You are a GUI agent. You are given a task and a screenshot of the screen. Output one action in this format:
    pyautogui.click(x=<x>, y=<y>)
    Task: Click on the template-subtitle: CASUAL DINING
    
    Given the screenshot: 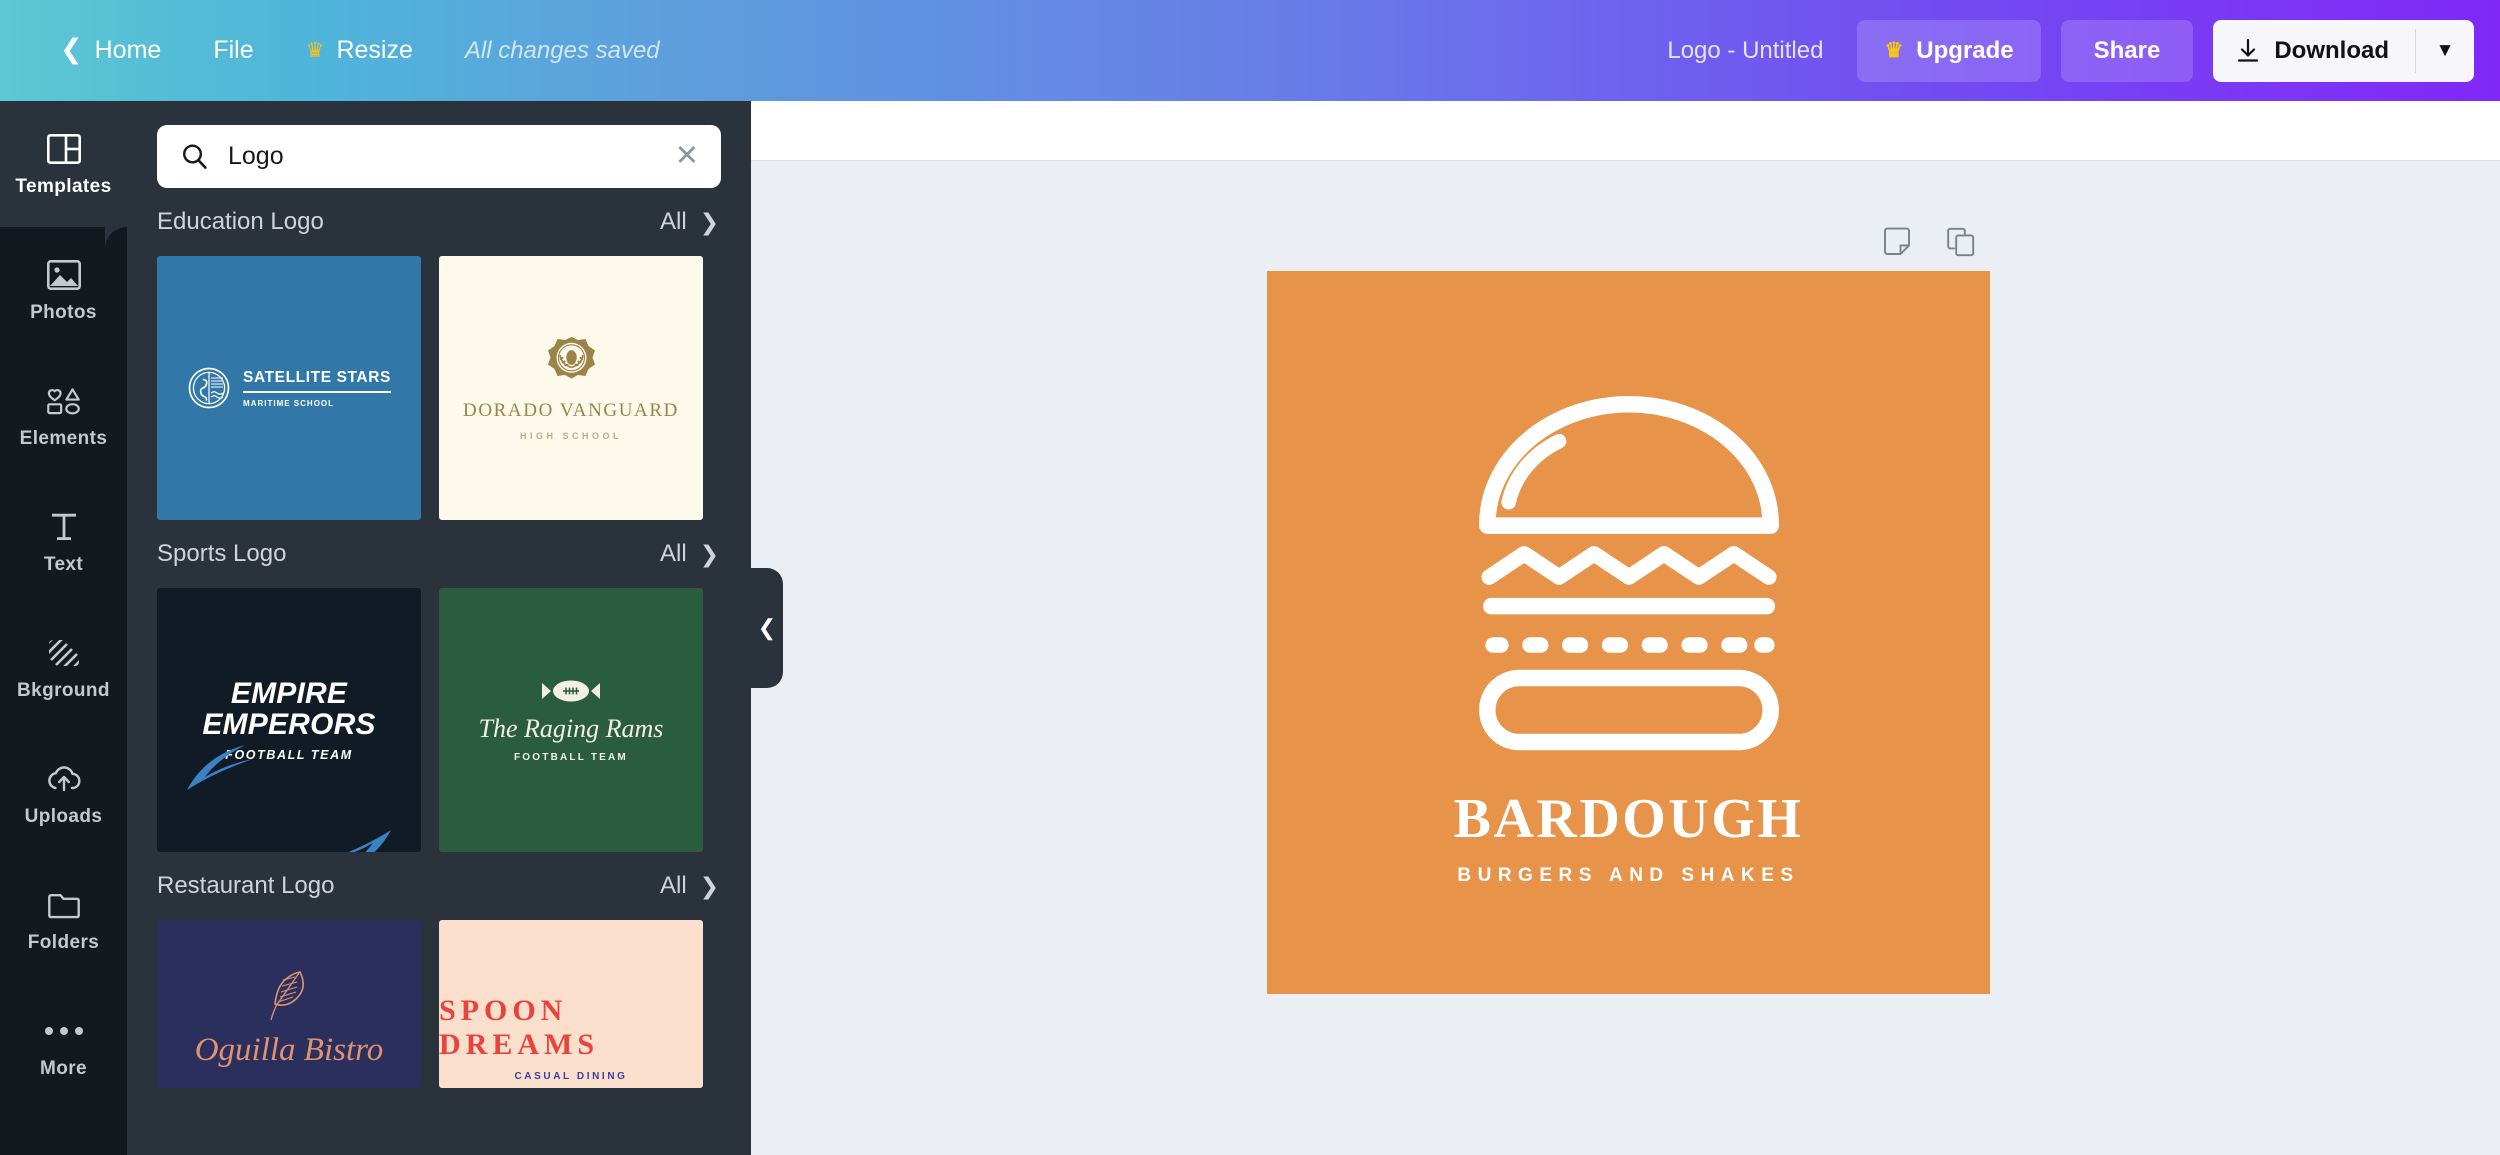 What is the action you would take?
    pyautogui.click(x=571, y=1076)
    